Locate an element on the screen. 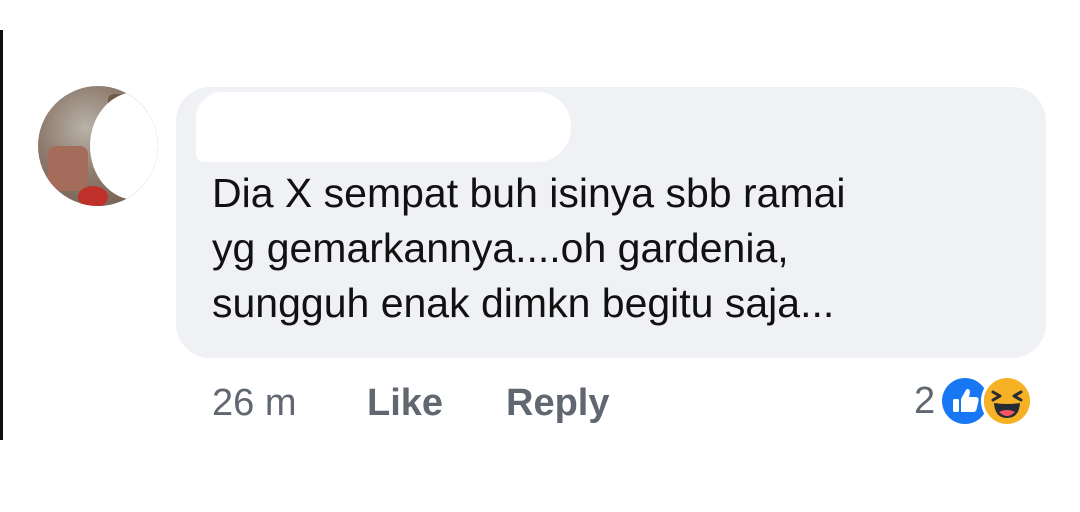 The width and height of the screenshot is (1080, 512). like-button: Like is located at coordinates (436, 403).